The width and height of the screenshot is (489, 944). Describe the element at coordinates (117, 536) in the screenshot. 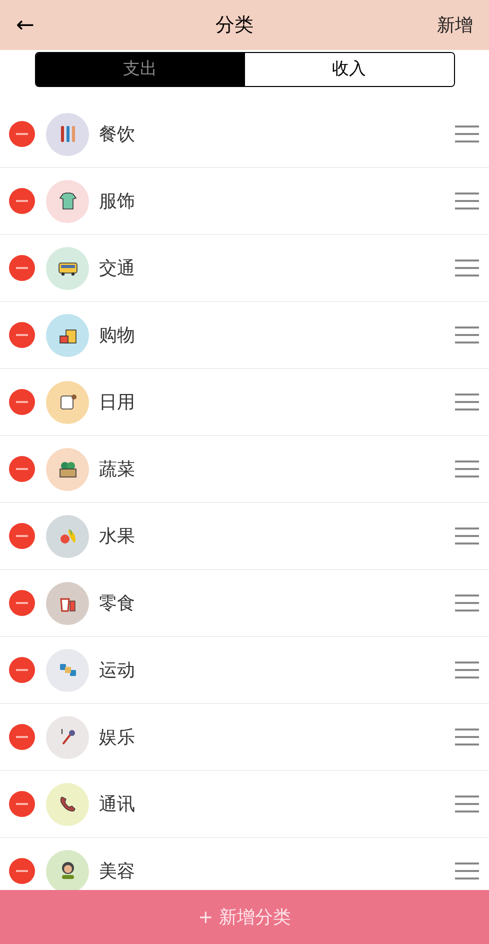

I see `category-name: 水果` at that location.